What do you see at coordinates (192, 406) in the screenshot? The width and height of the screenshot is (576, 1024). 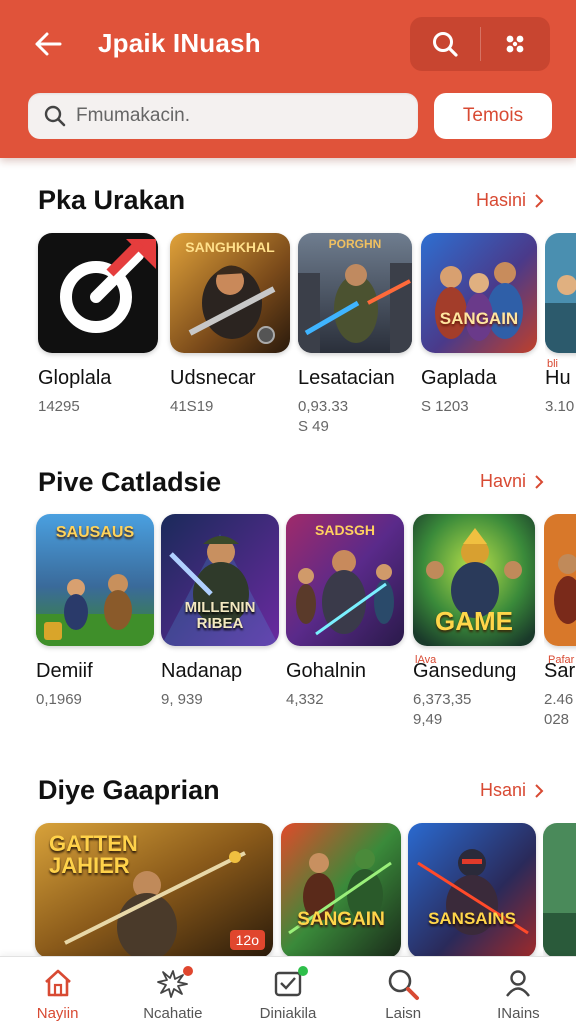 I see `app-meta: 41S19` at bounding box center [192, 406].